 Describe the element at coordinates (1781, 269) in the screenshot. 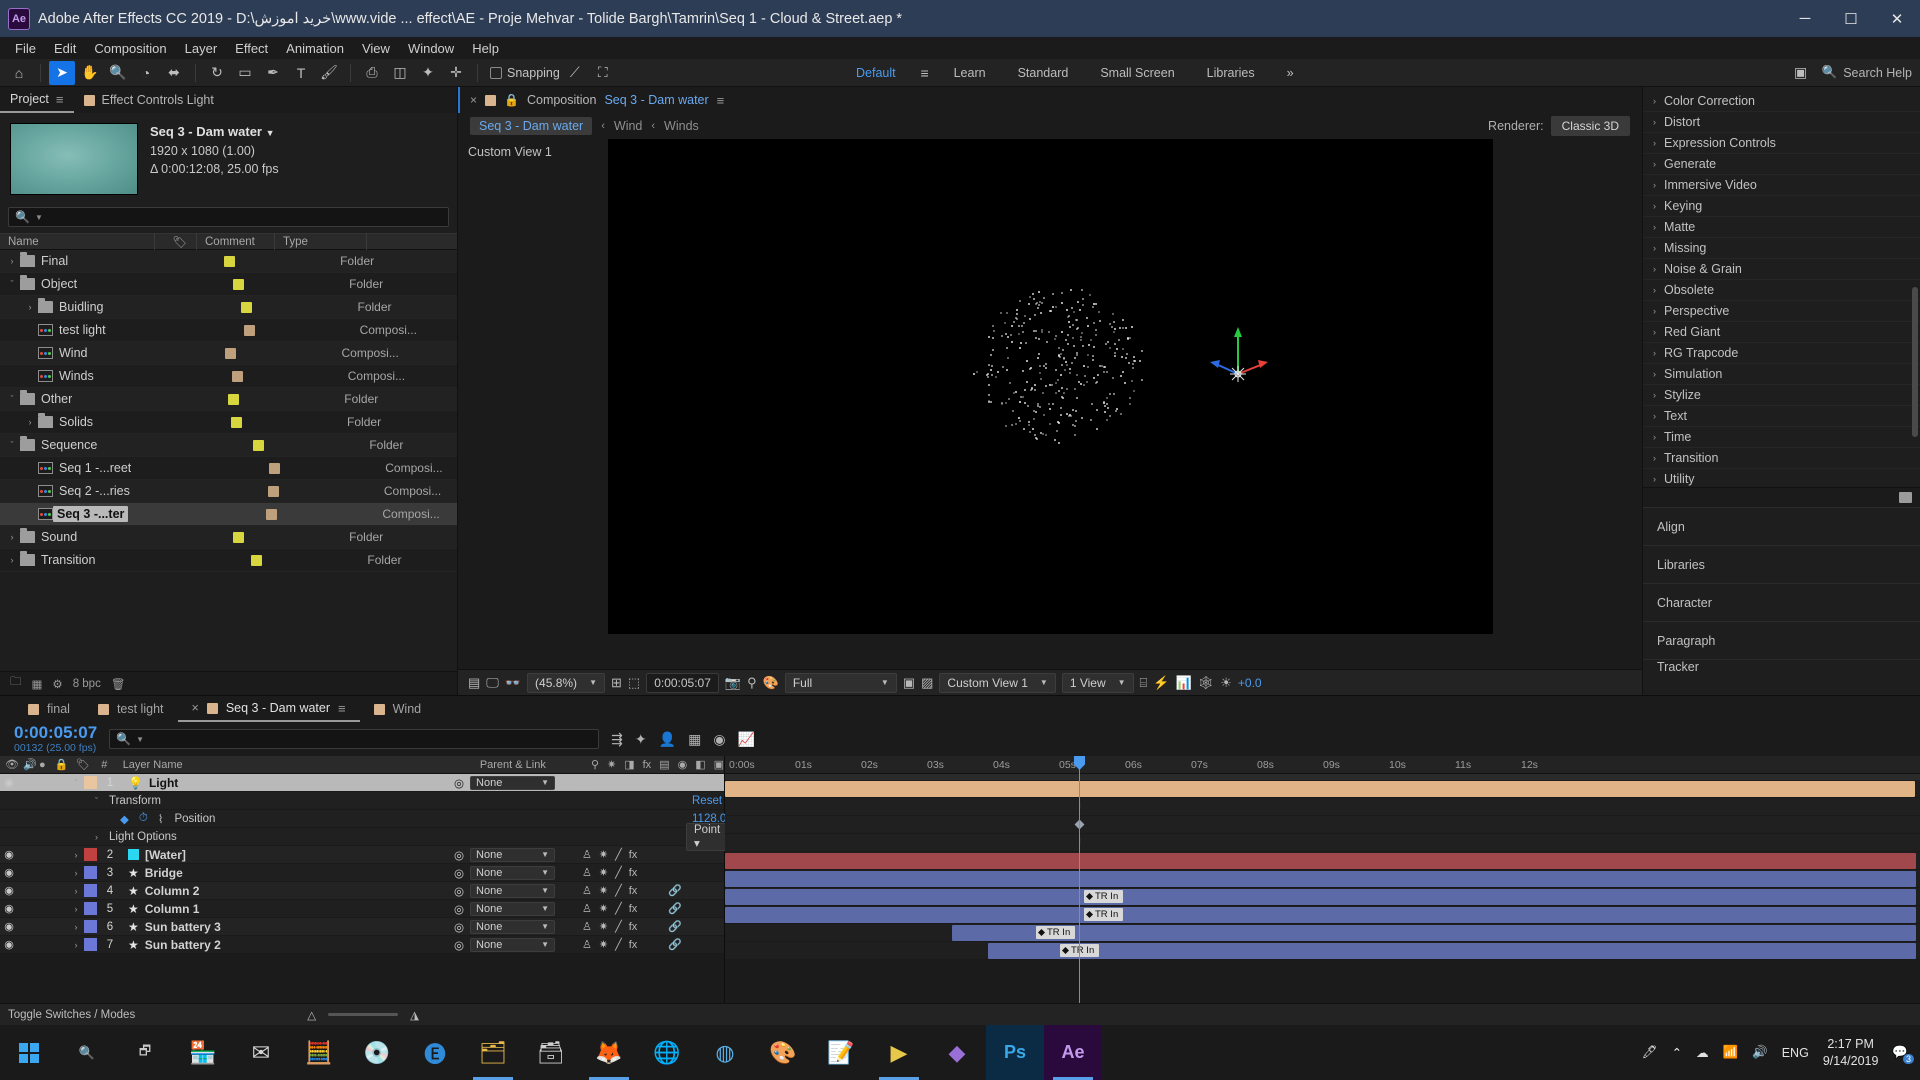

I see `effect-category-item: › Noise & Grain` at that location.